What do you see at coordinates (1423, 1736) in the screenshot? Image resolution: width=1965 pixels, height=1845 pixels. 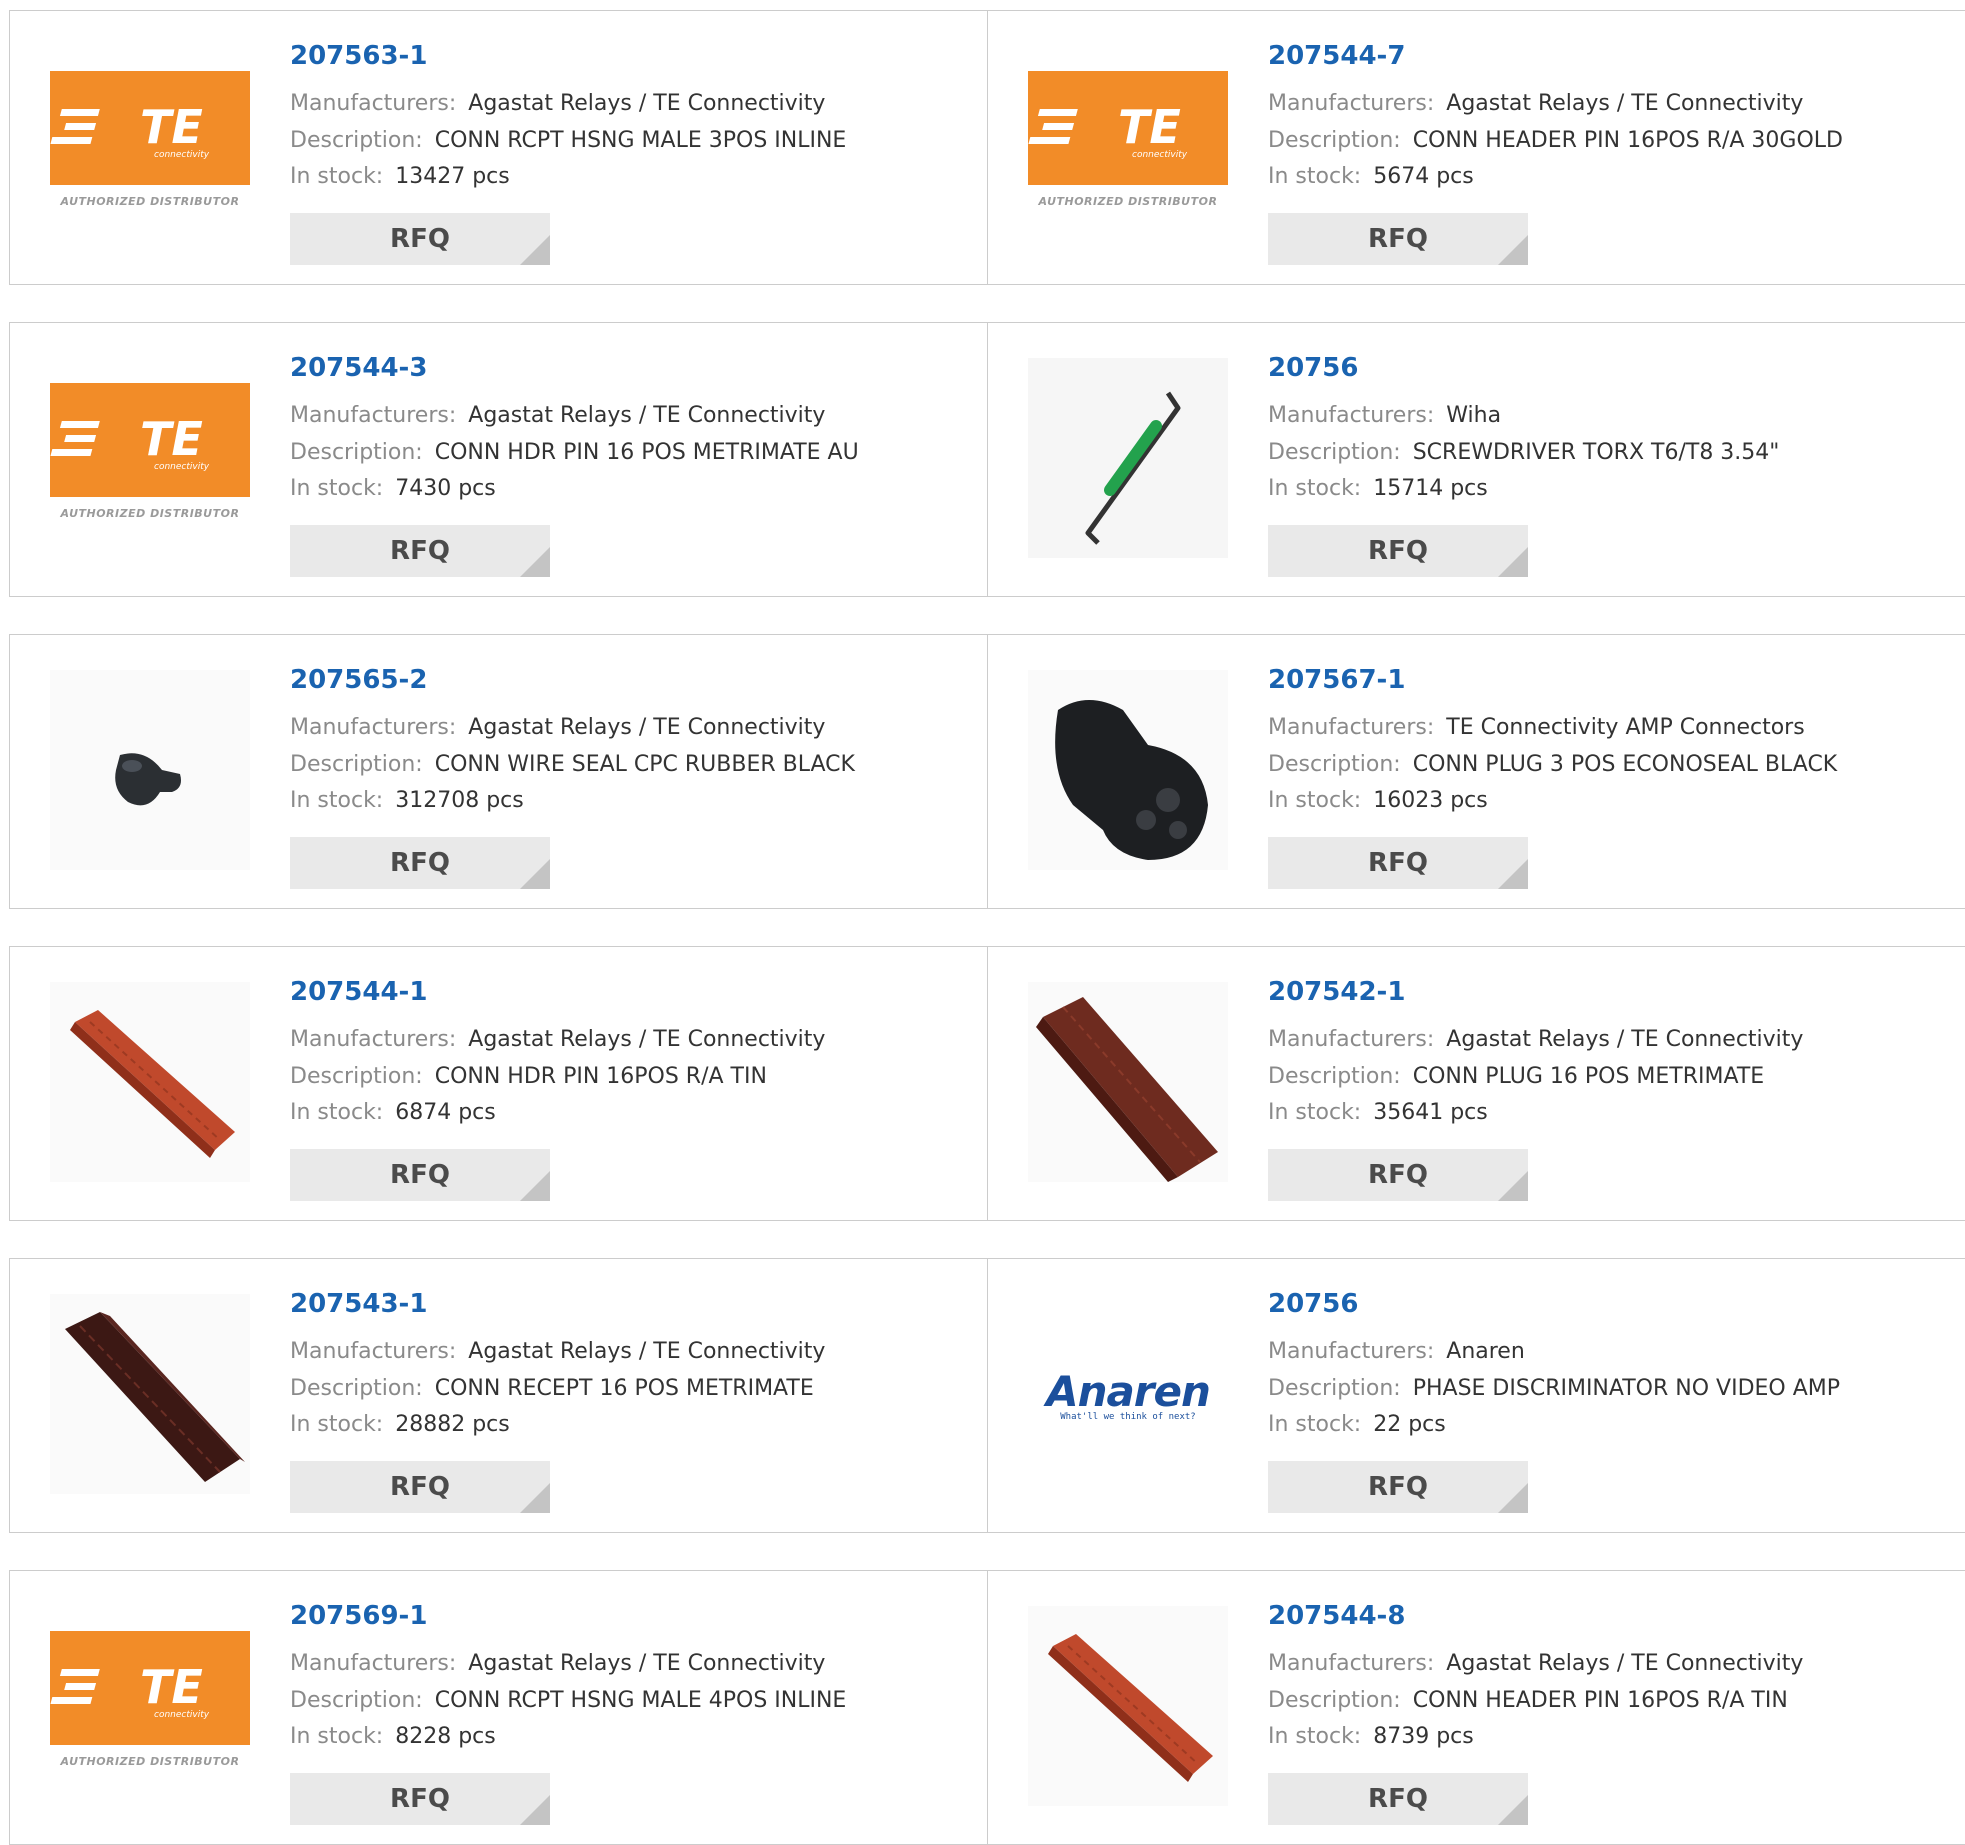 I see `stock-value: 8739 pcs` at bounding box center [1423, 1736].